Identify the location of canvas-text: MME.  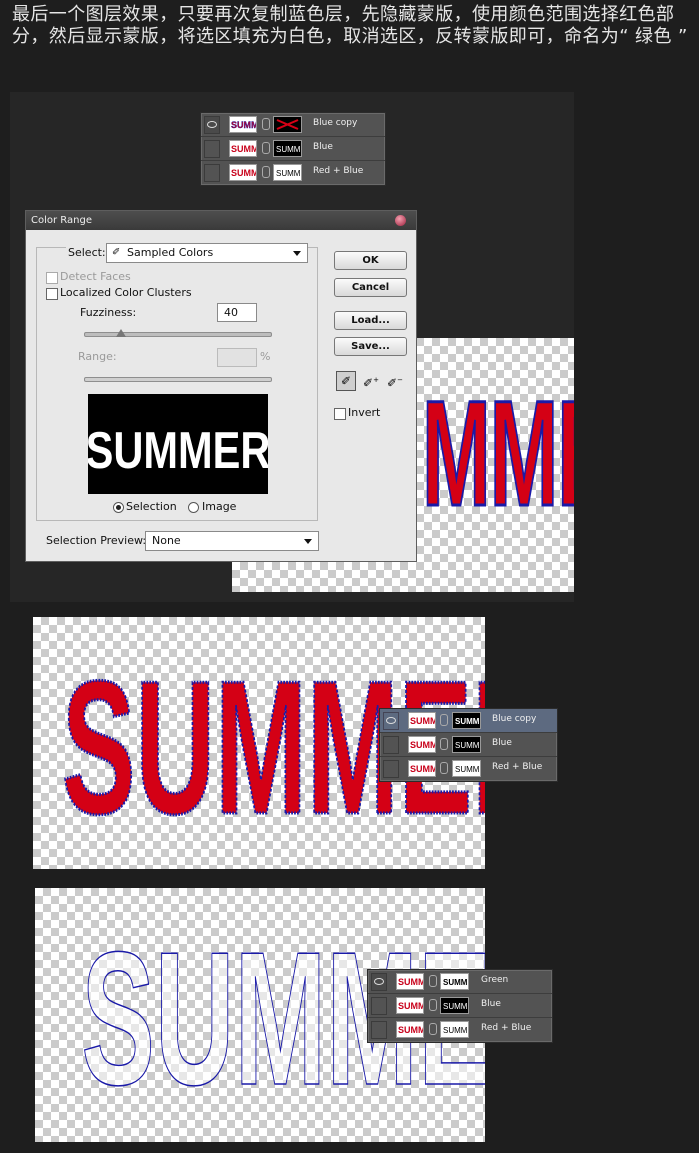
(497, 453).